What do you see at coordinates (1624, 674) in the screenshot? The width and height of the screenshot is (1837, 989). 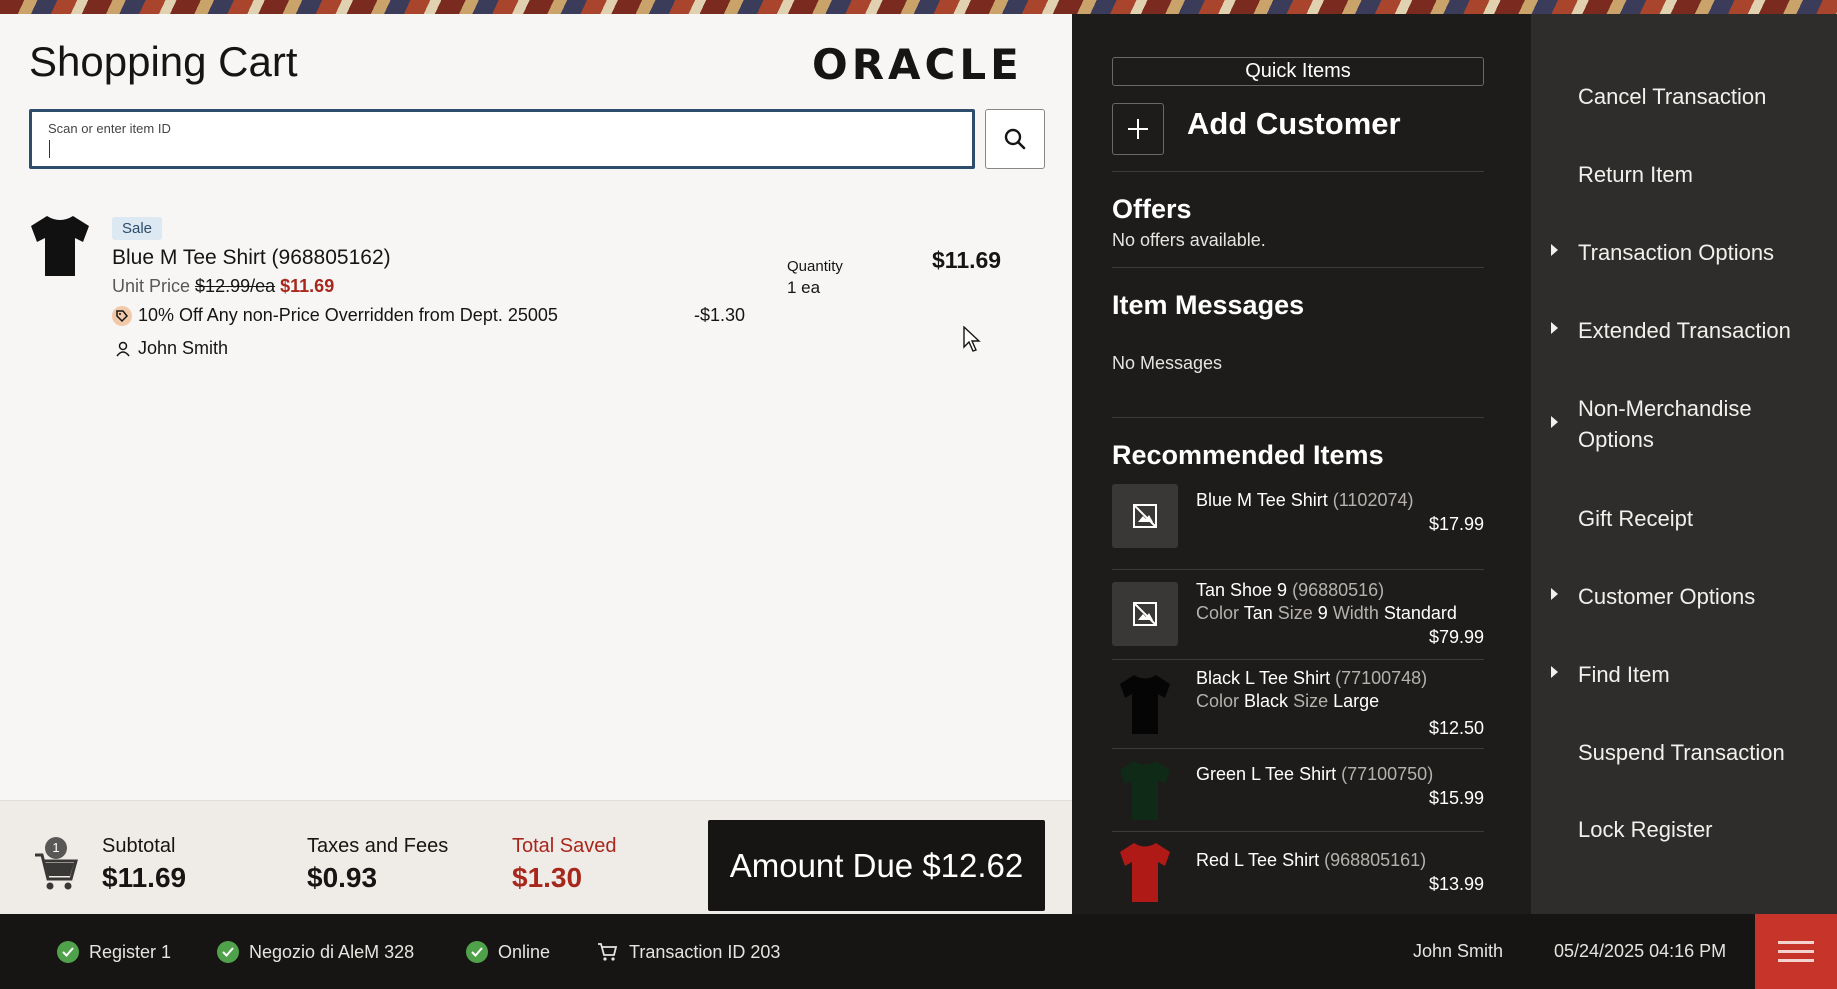 I see `menu-find-item: Find Item` at bounding box center [1624, 674].